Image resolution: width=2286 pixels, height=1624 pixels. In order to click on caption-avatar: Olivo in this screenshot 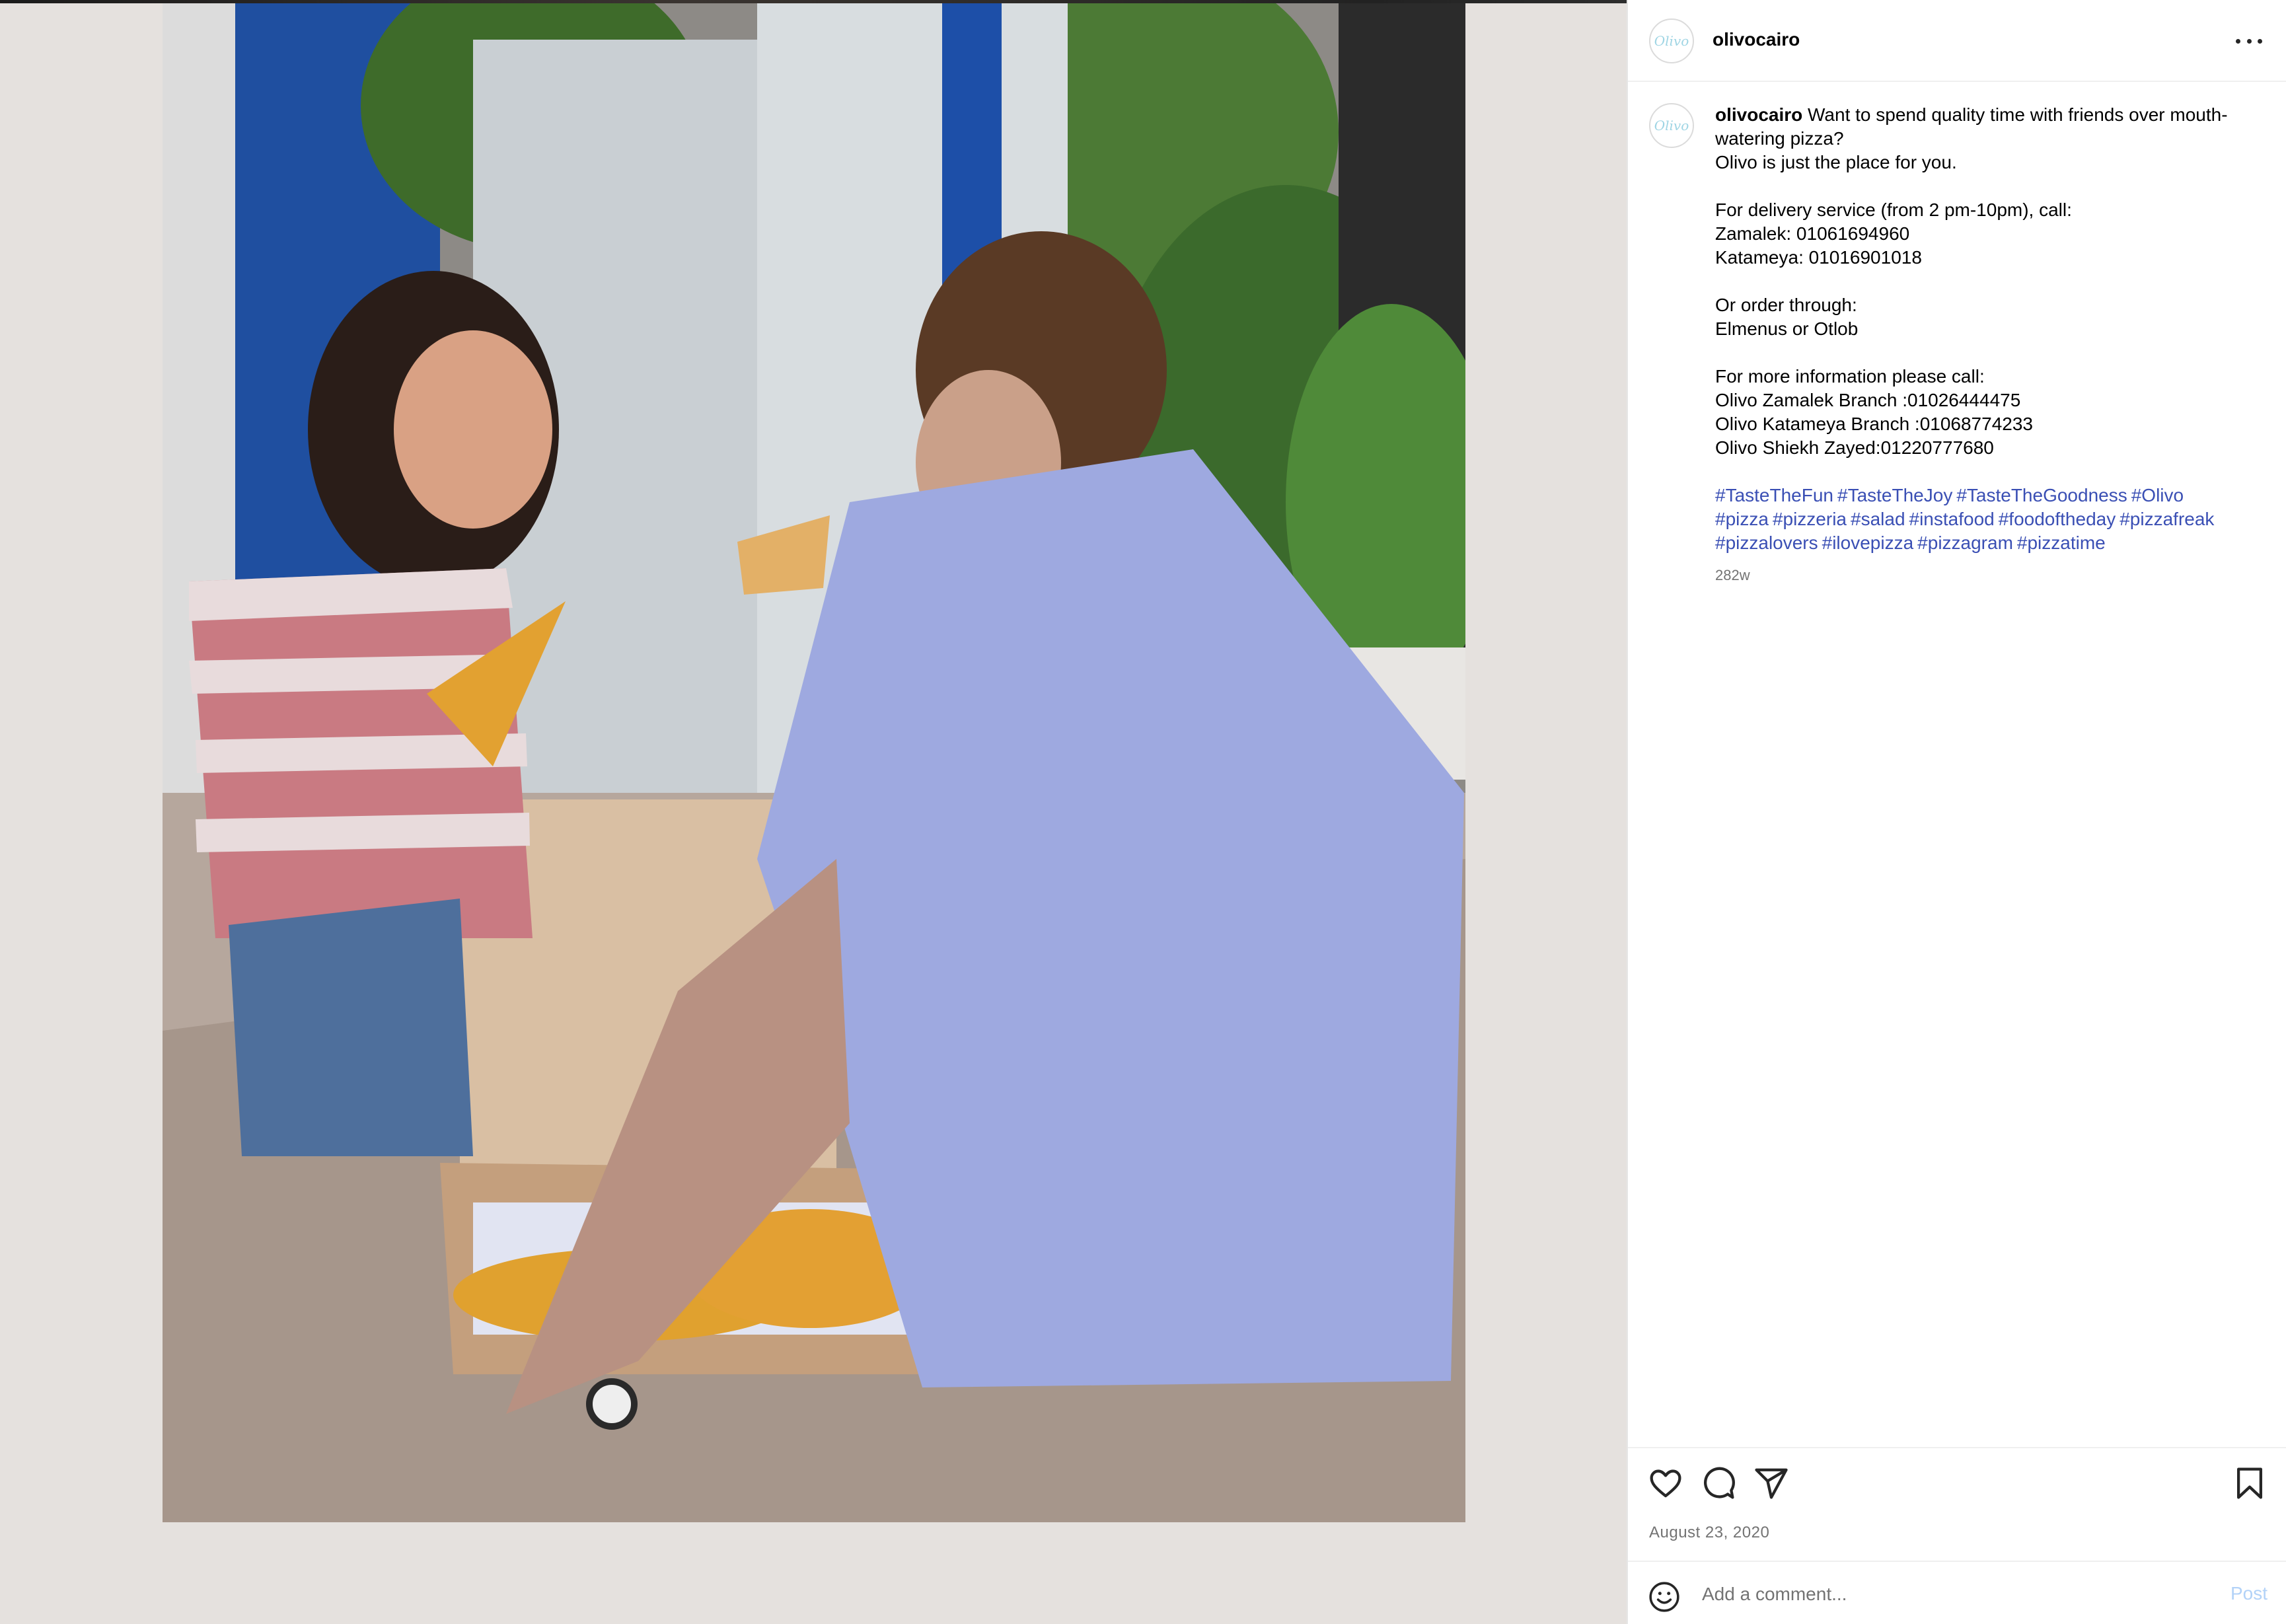, I will do `click(1671, 126)`.